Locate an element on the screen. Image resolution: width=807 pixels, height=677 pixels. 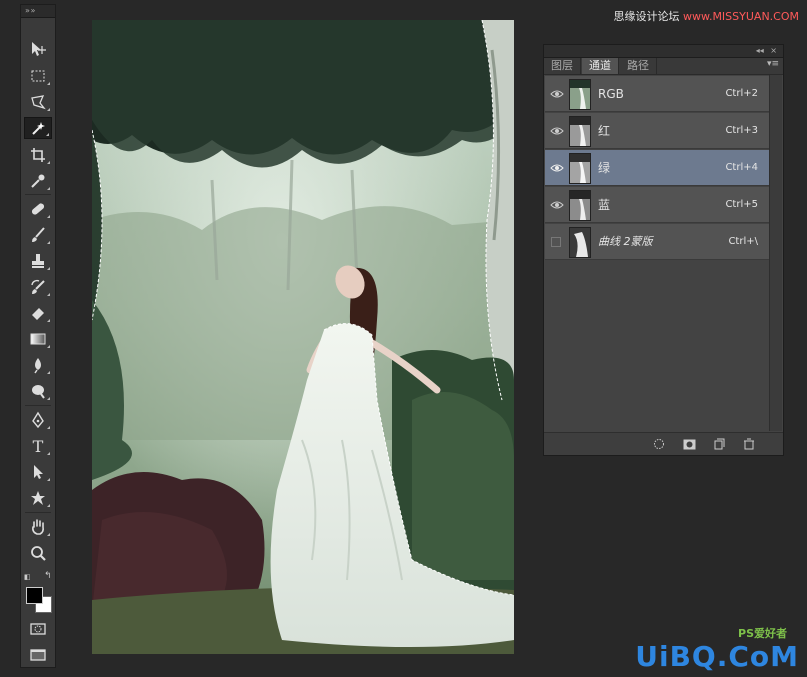
zoom-tool is located at coordinates (38, 553).